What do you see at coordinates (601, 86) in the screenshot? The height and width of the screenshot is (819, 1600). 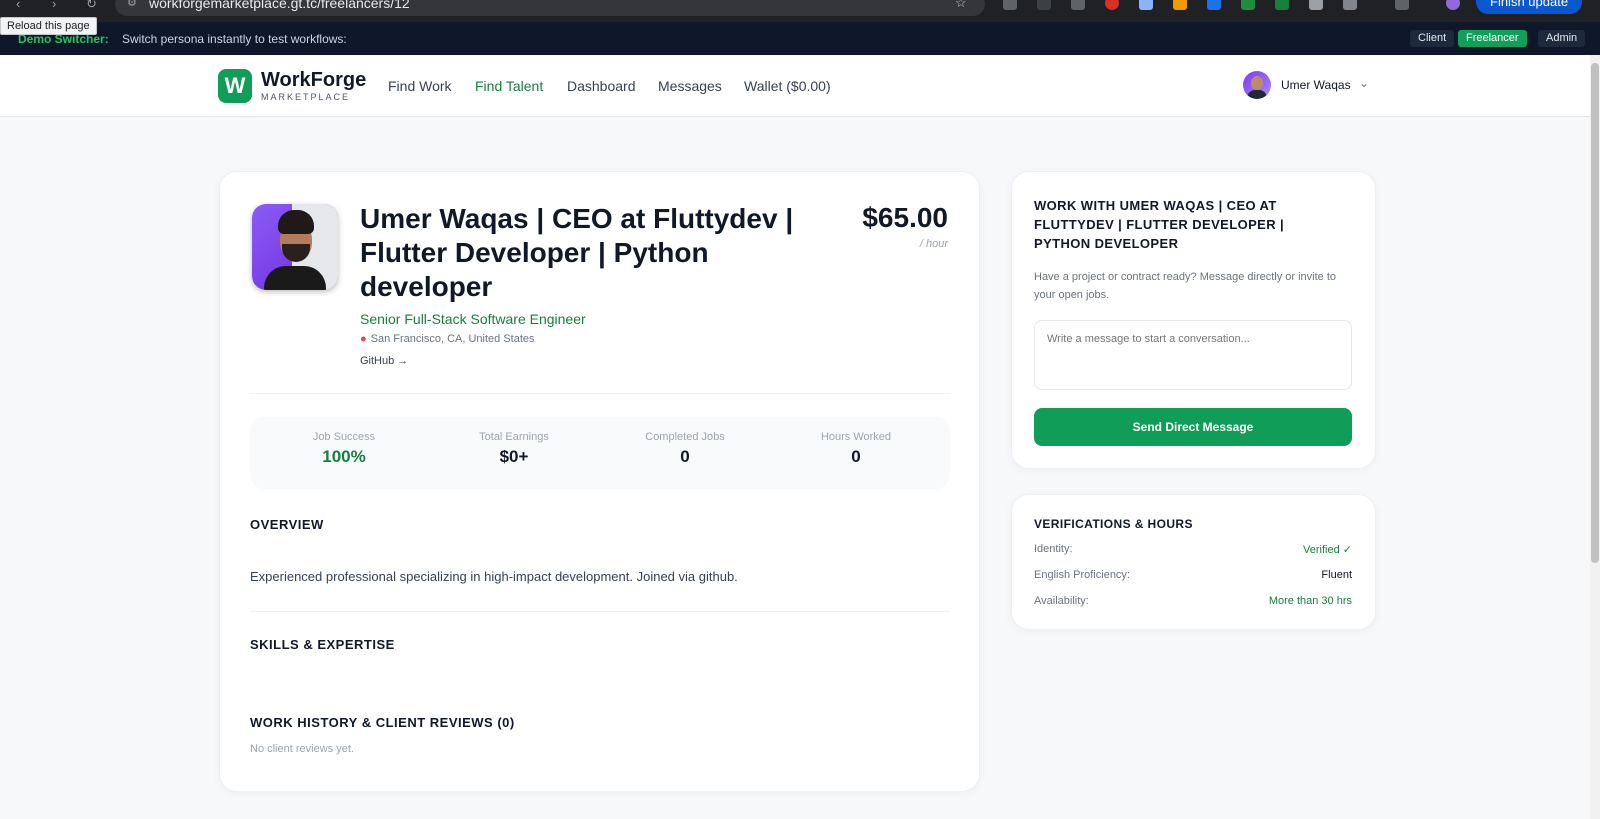 I see `nav-dashboard: Dashboard` at bounding box center [601, 86].